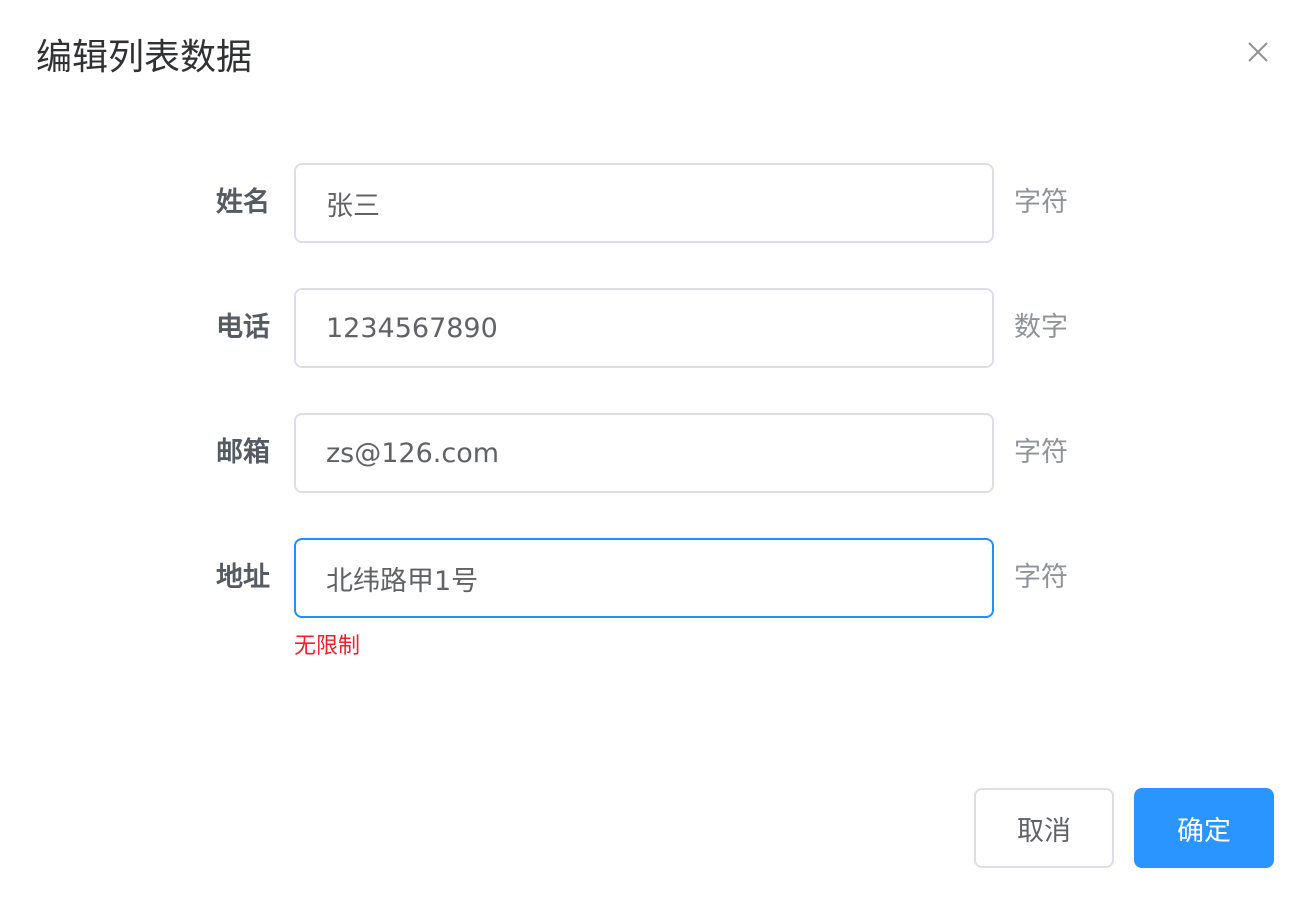  Describe the element at coordinates (644, 578) in the screenshot. I see `address-input` at that location.